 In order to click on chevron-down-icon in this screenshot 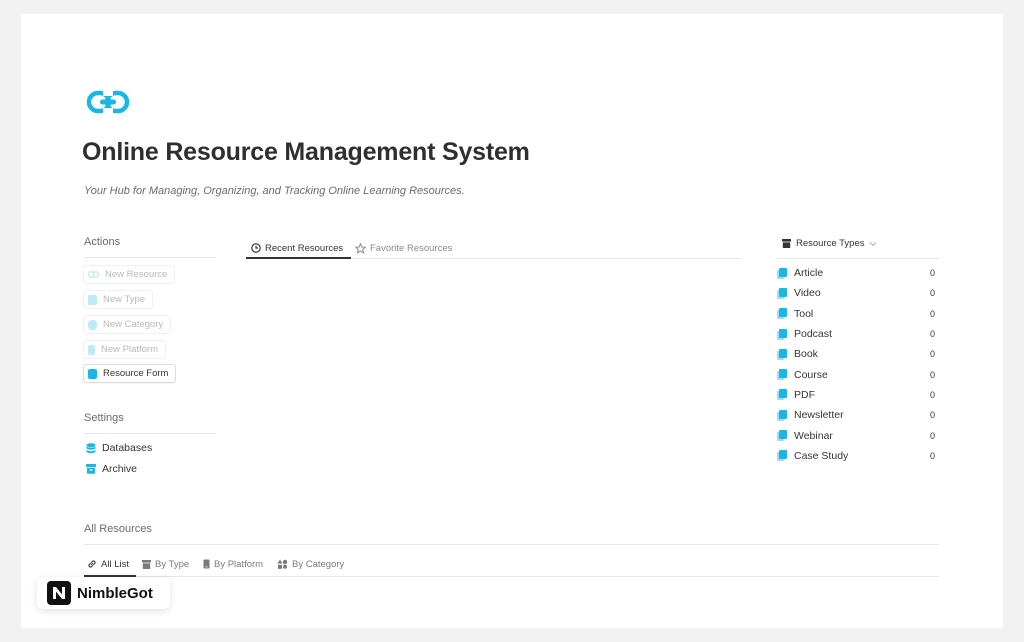, I will do `click(873, 243)`.